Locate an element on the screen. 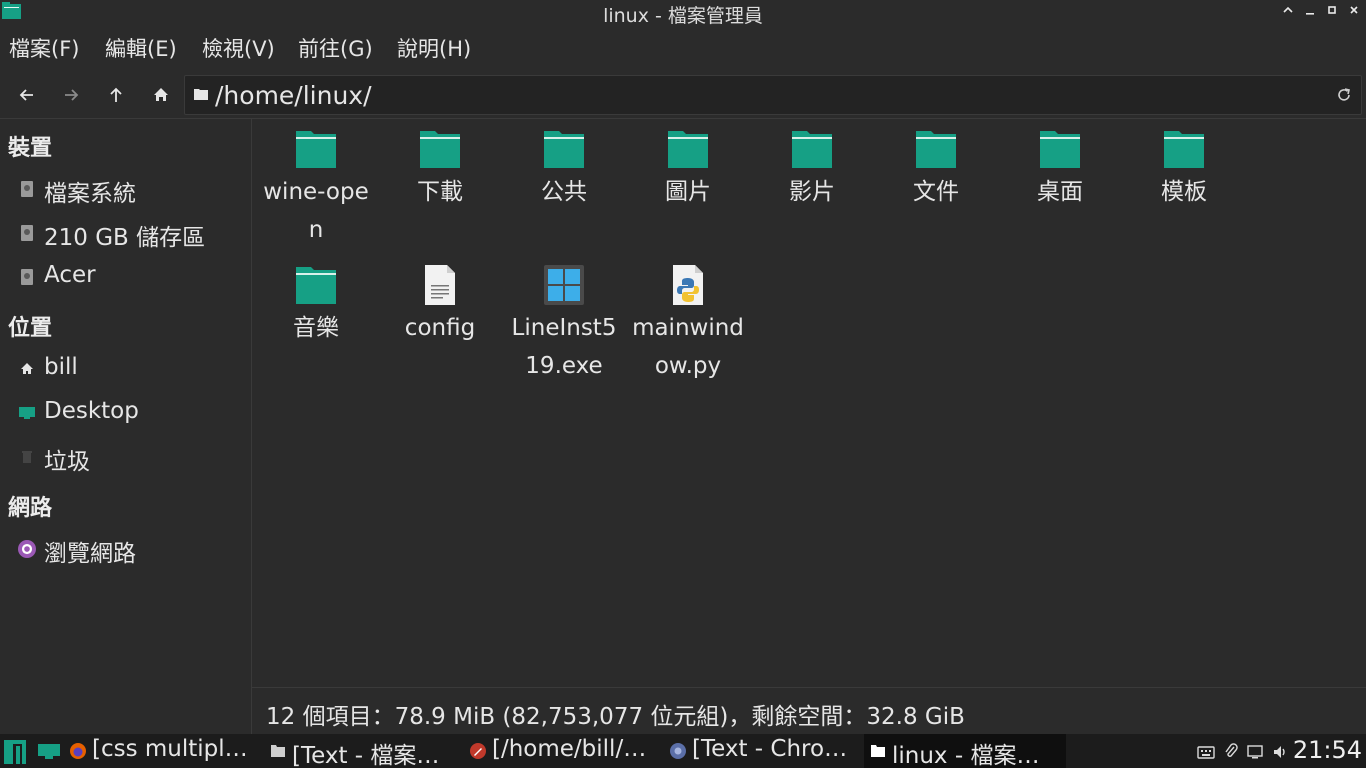 This screenshot has width=1366, height=768. up-arrow-icon is located at coordinates (116, 94).